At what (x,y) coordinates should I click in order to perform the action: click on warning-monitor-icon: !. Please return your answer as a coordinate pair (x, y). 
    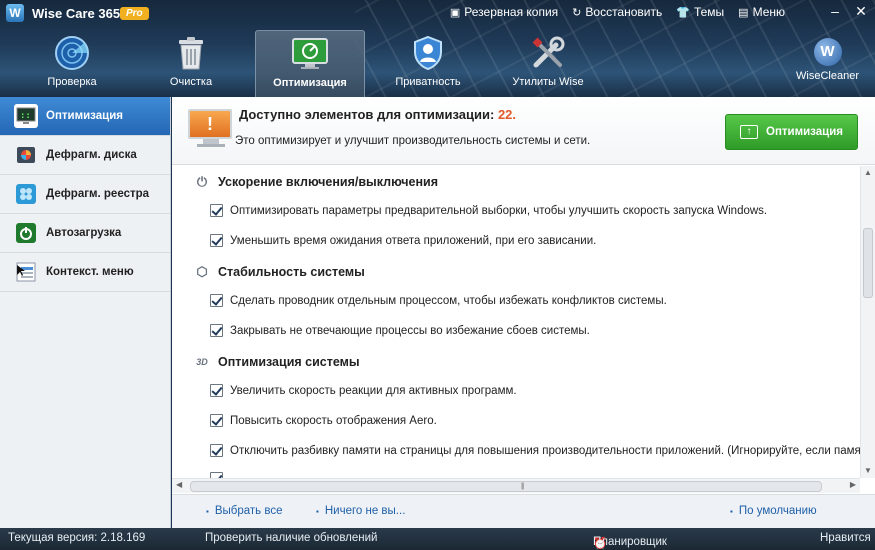
    Looking at the image, I should click on (211, 129).